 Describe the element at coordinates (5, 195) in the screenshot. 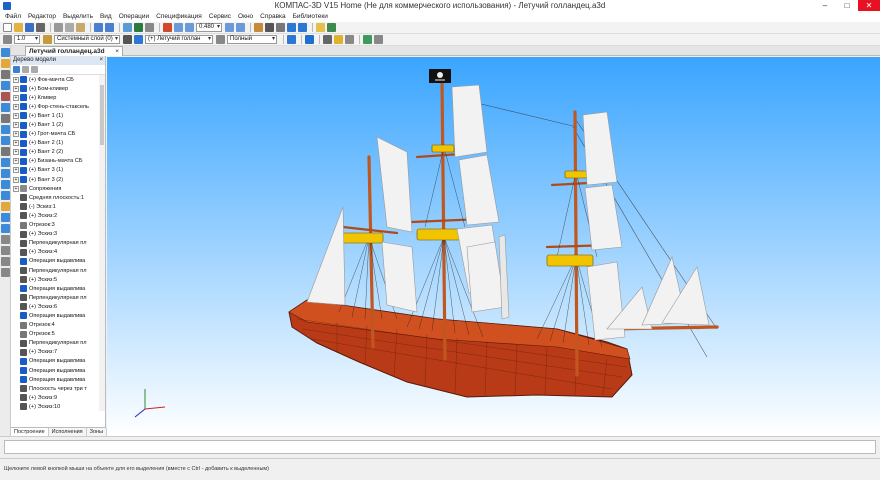

I see `assembly-icon` at that location.